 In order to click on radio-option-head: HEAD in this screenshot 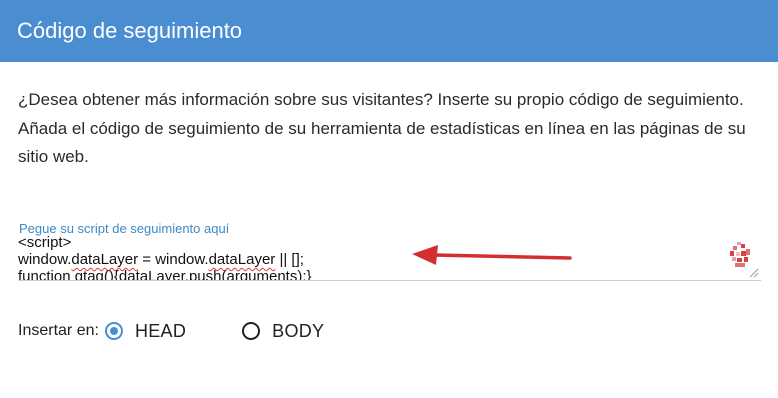, I will do `click(145, 331)`.